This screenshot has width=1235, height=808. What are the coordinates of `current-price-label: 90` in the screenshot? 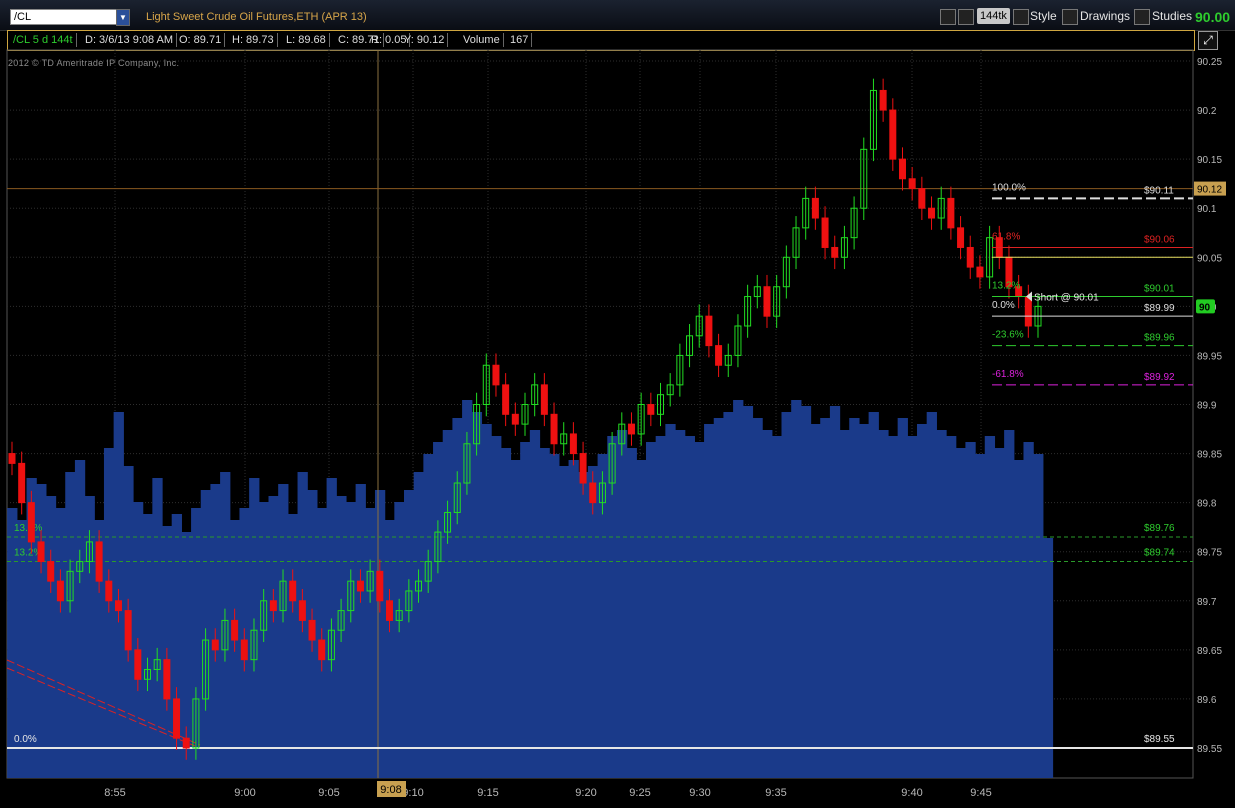 It's located at (1205, 307).